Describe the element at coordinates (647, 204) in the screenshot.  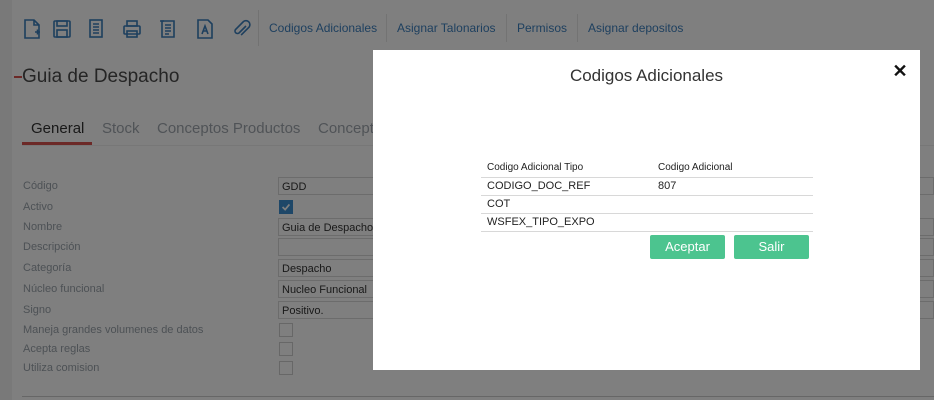
I see `table-row: COT` at that location.